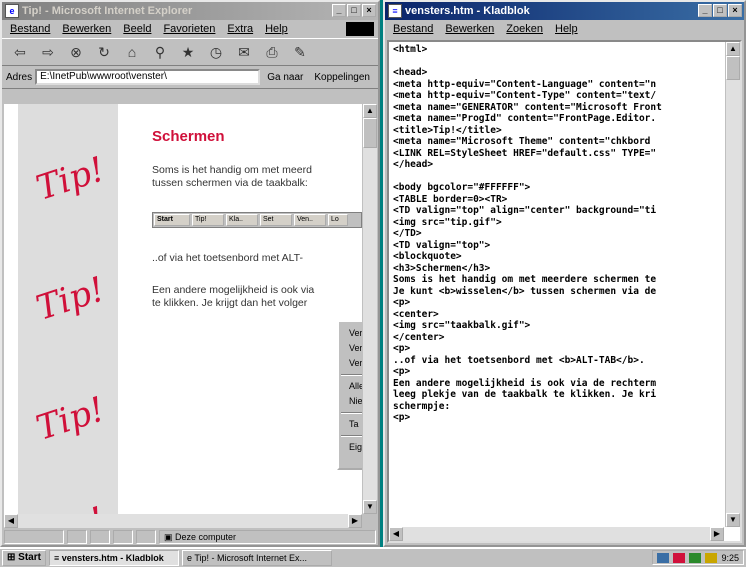 This screenshot has width=746, height=567. Describe the element at coordinates (557, 257) in the screenshot. I see `code-line: <blockquote>` at that location.